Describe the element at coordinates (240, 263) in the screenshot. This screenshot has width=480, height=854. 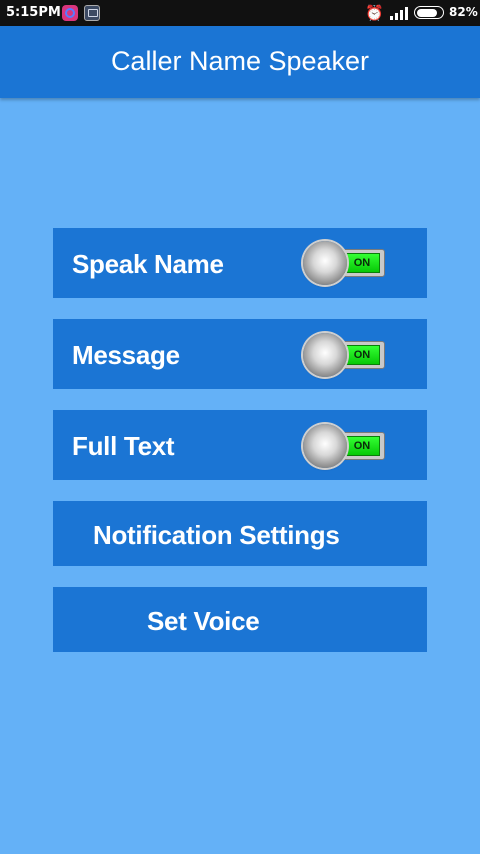
I see `row-speak-name: Speak Name ON` at that location.